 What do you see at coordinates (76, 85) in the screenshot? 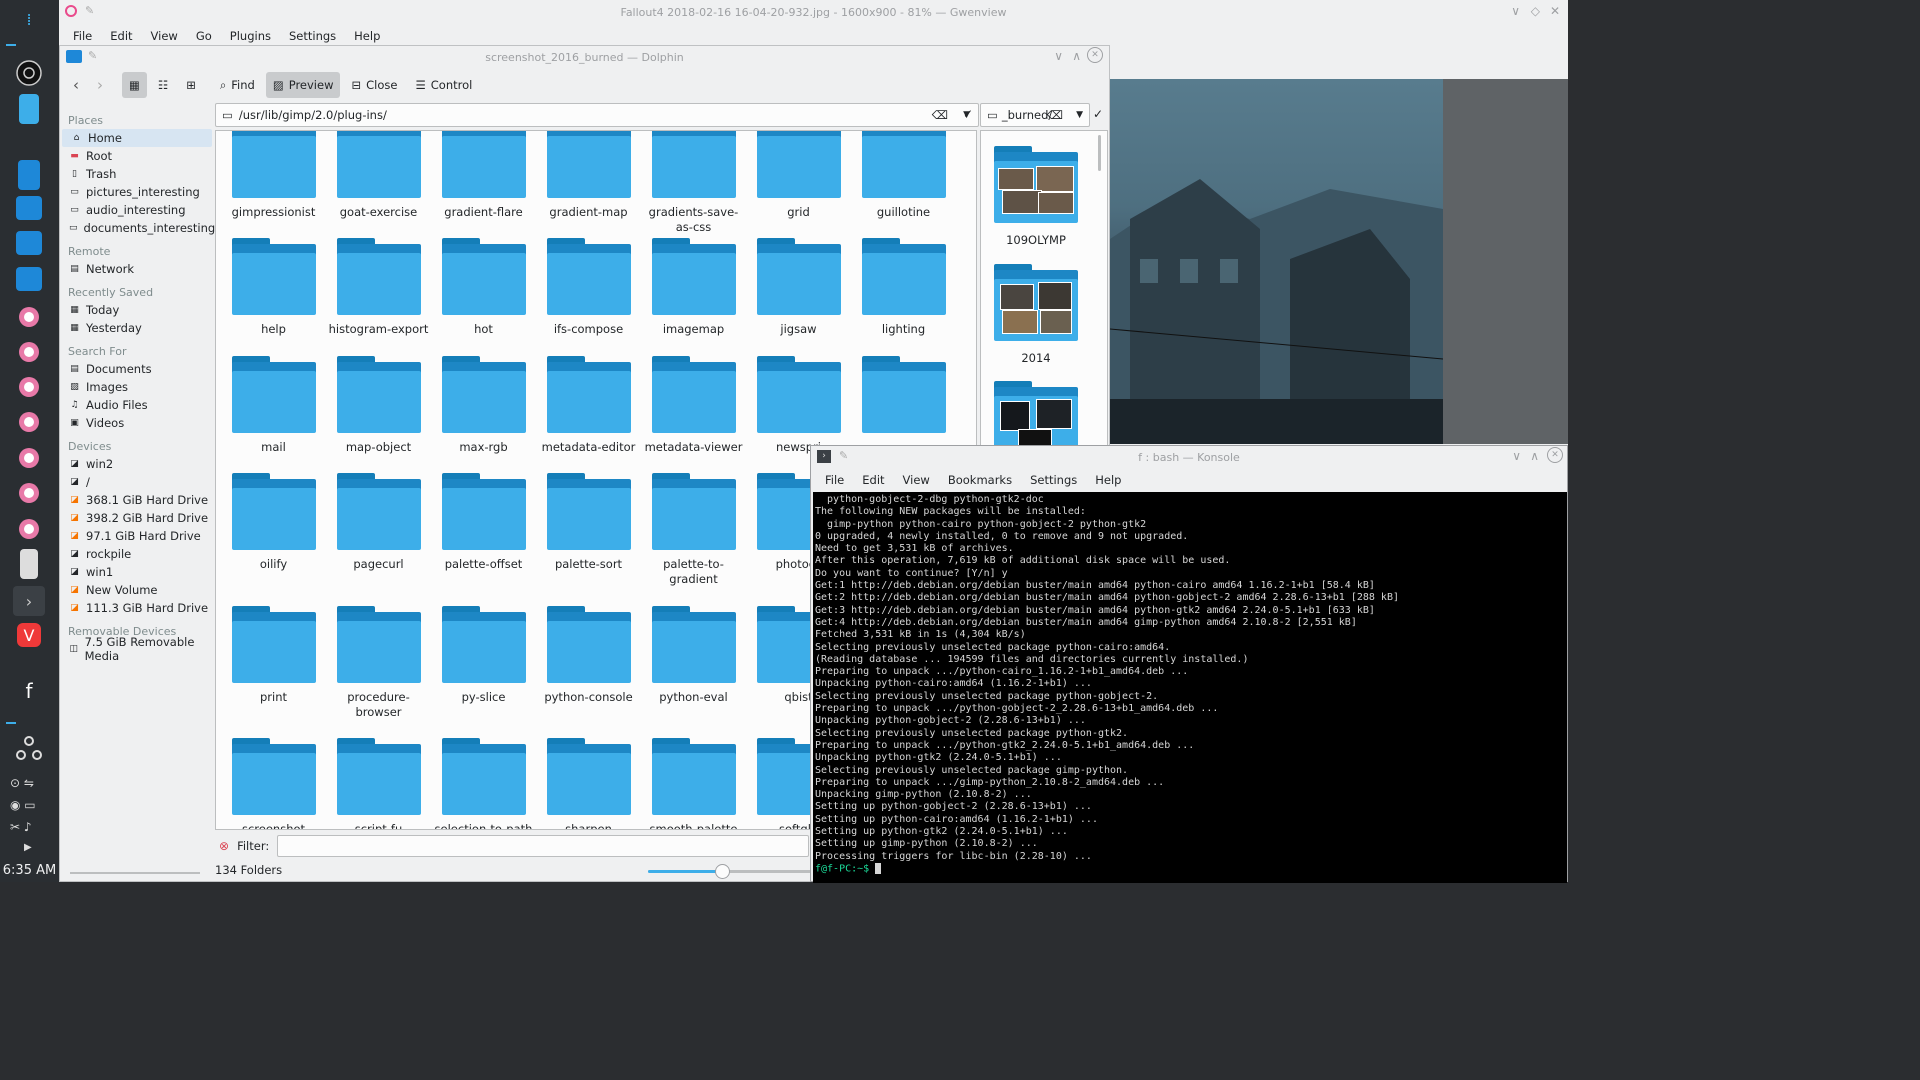
I see `back-icon: ‹` at bounding box center [76, 85].